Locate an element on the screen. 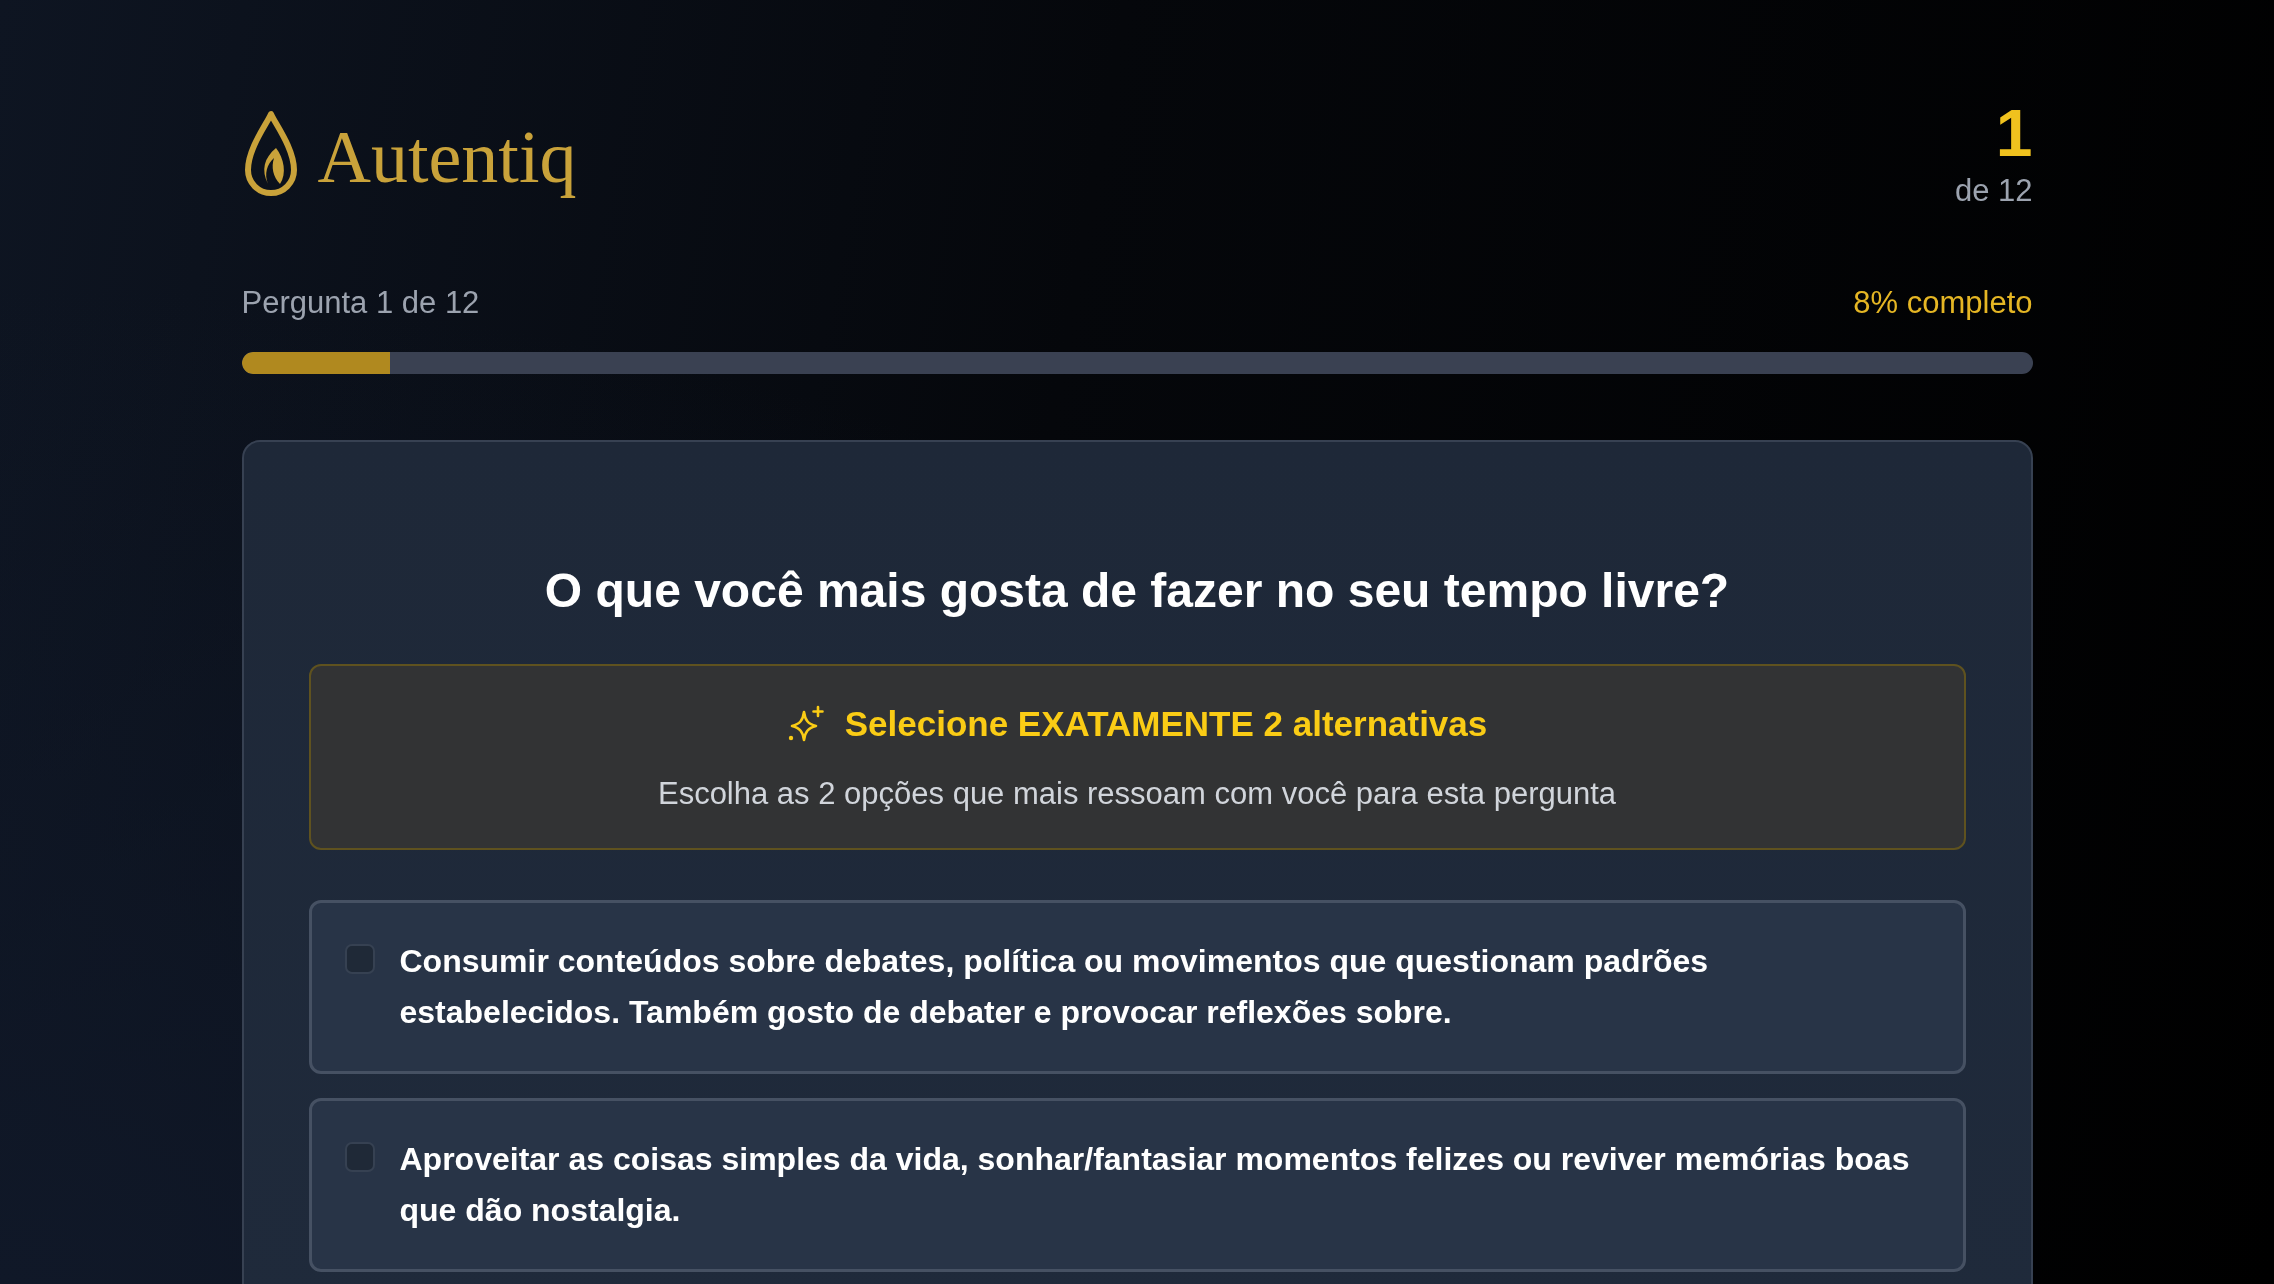  question-number: 1 is located at coordinates (2014, 133).